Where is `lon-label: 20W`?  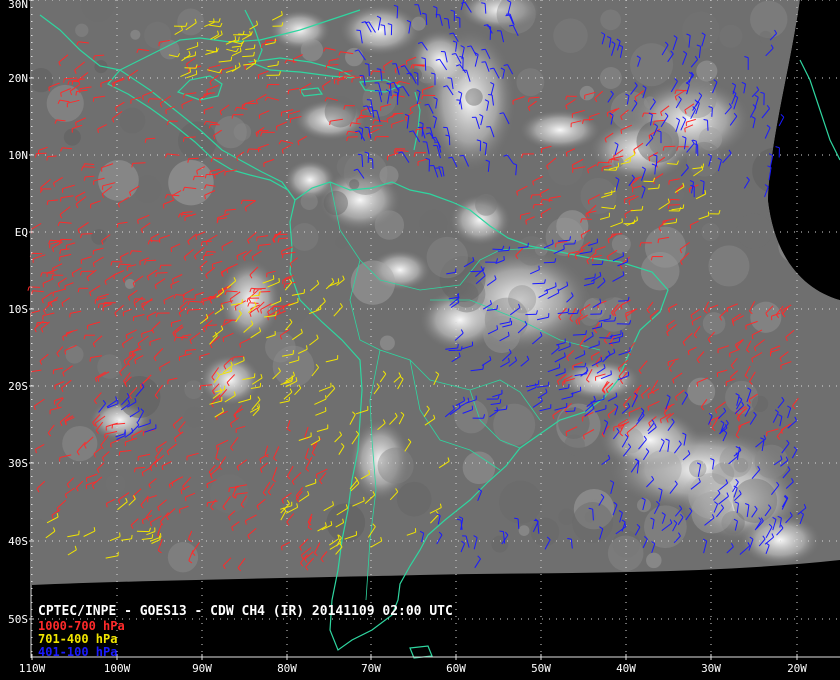 lon-label: 20W is located at coordinates (797, 668).